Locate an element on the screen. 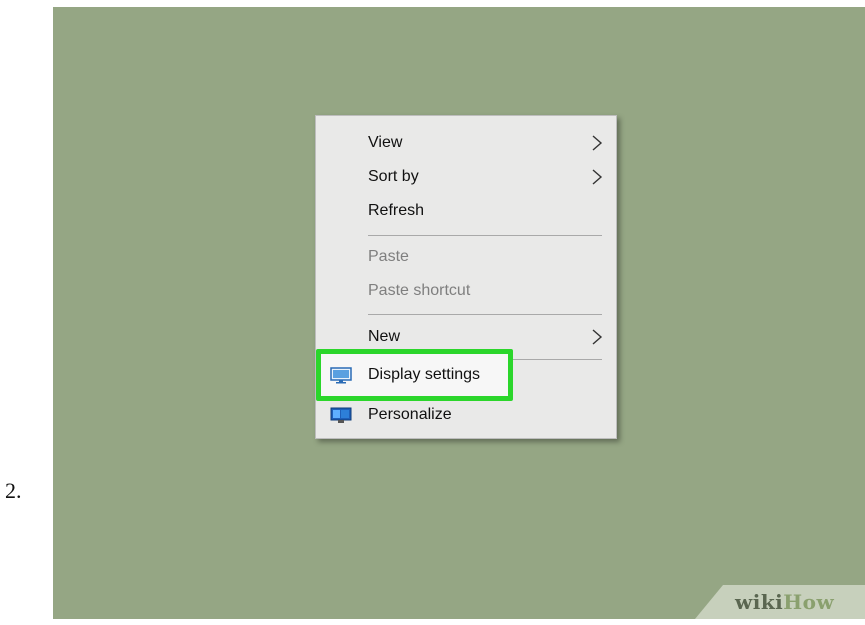  watermark-wiki: wiki is located at coordinates (759, 602).